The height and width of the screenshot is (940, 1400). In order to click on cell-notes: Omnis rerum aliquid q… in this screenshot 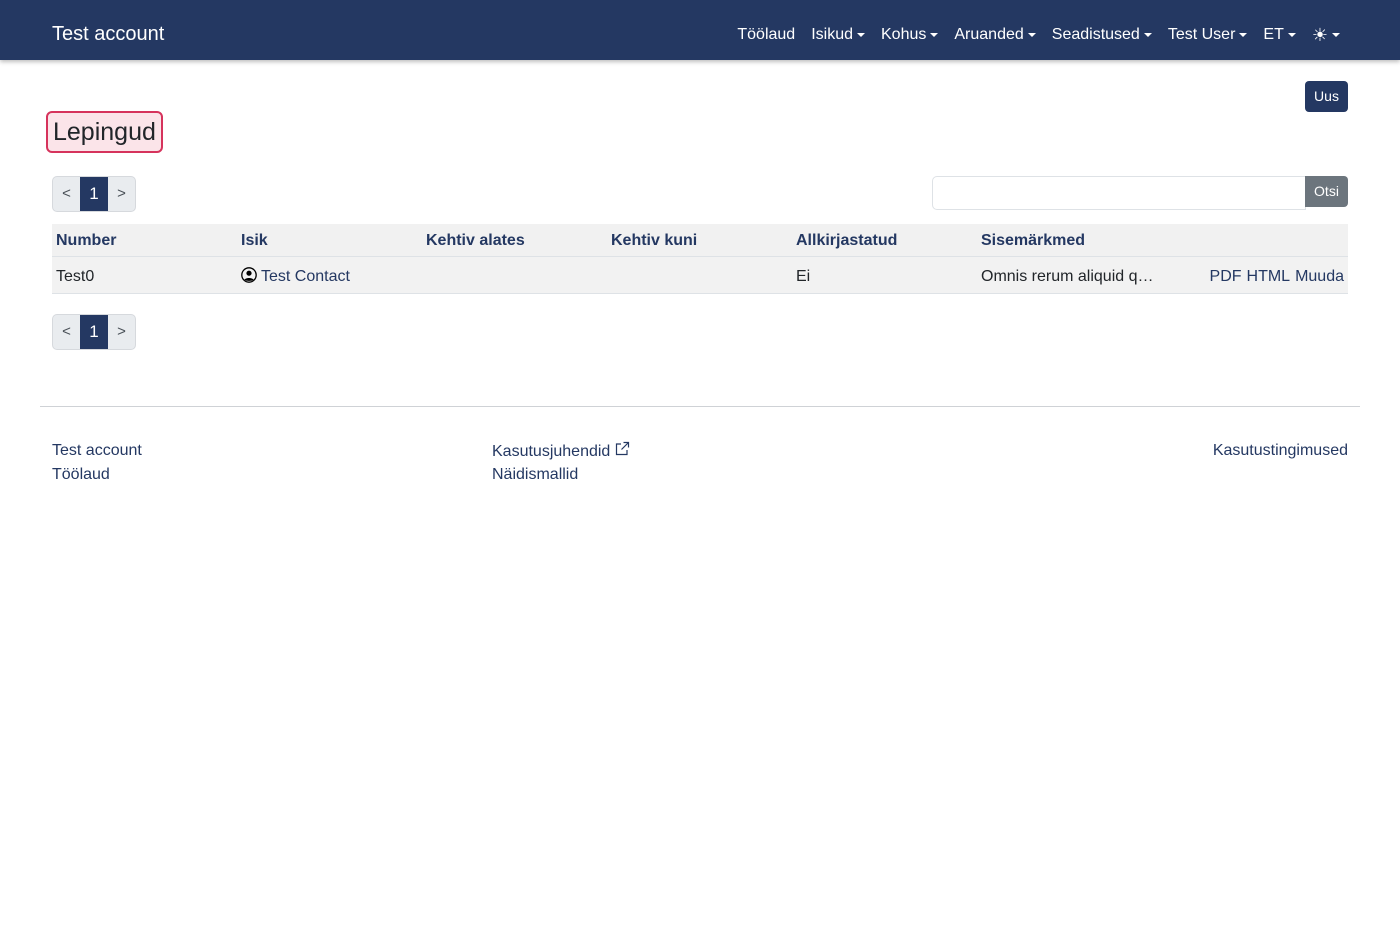, I will do `click(1067, 276)`.